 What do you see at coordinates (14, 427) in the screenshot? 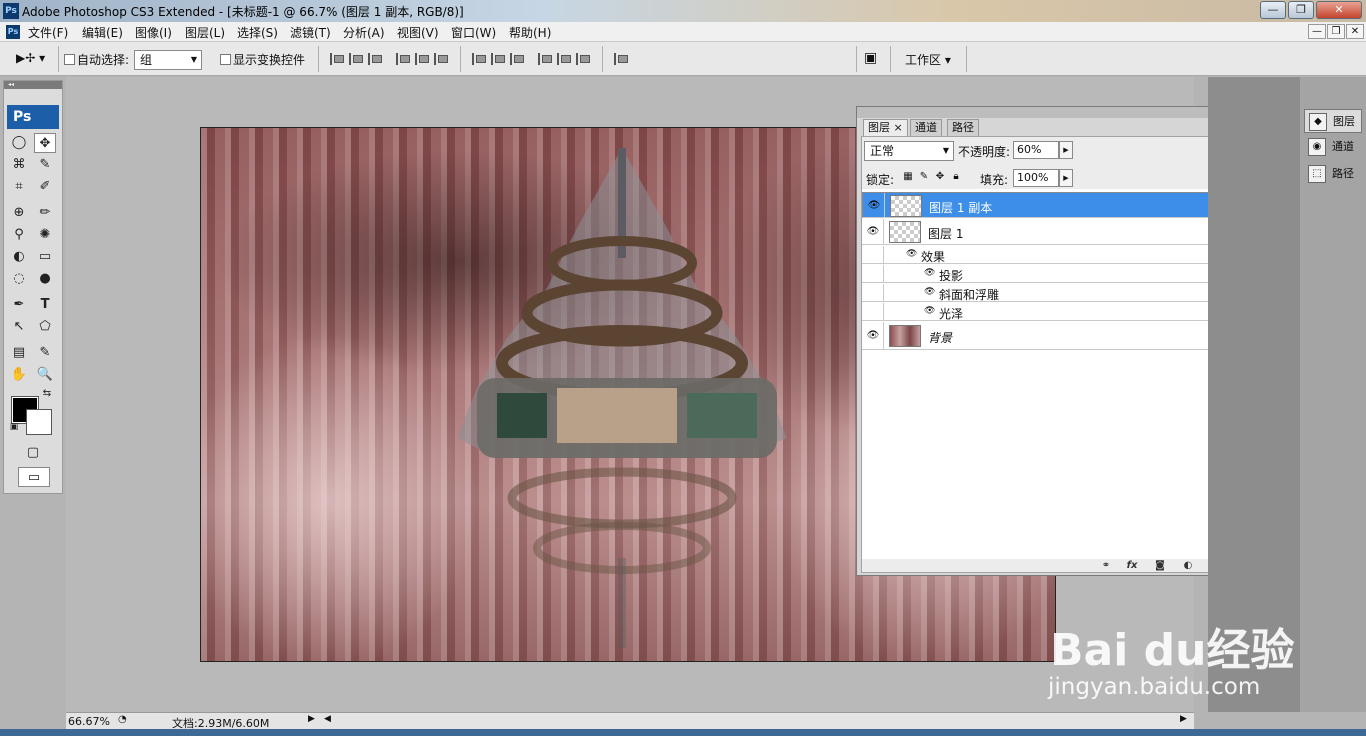
I see `default-colors-icon: ▣` at bounding box center [14, 427].